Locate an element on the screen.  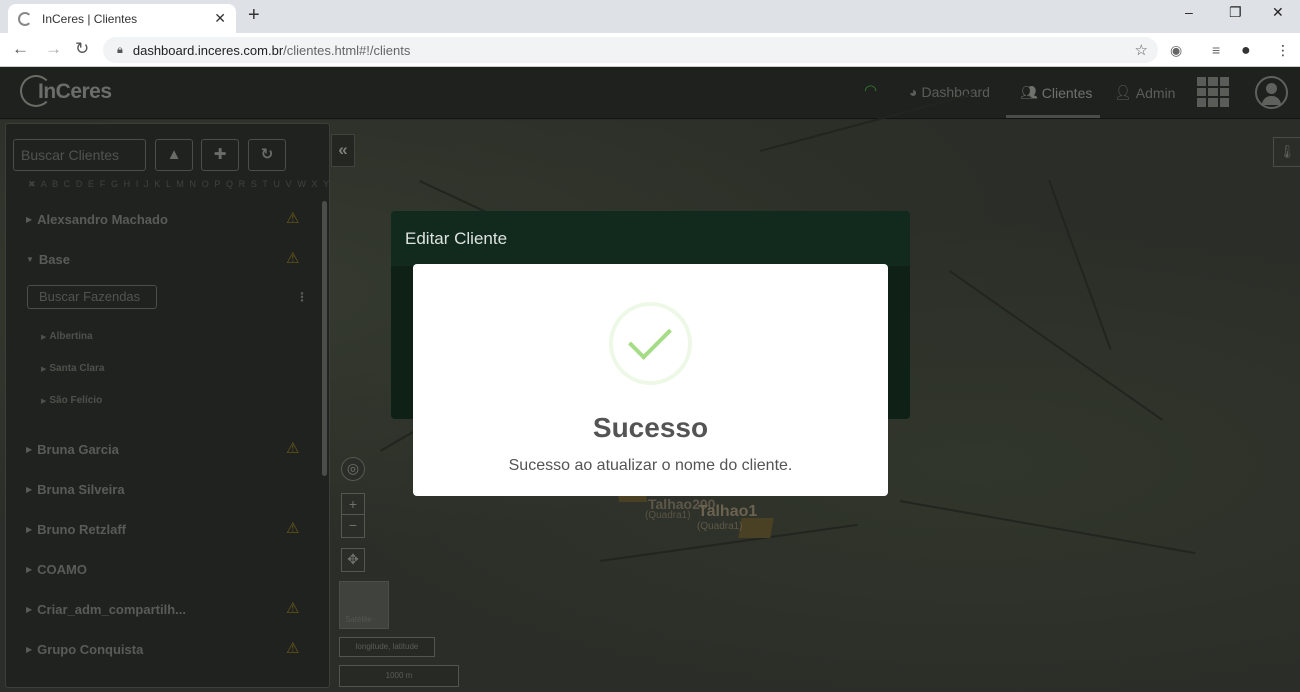
search-clients-input: Buscar Clientes is located at coordinates (79, 155).